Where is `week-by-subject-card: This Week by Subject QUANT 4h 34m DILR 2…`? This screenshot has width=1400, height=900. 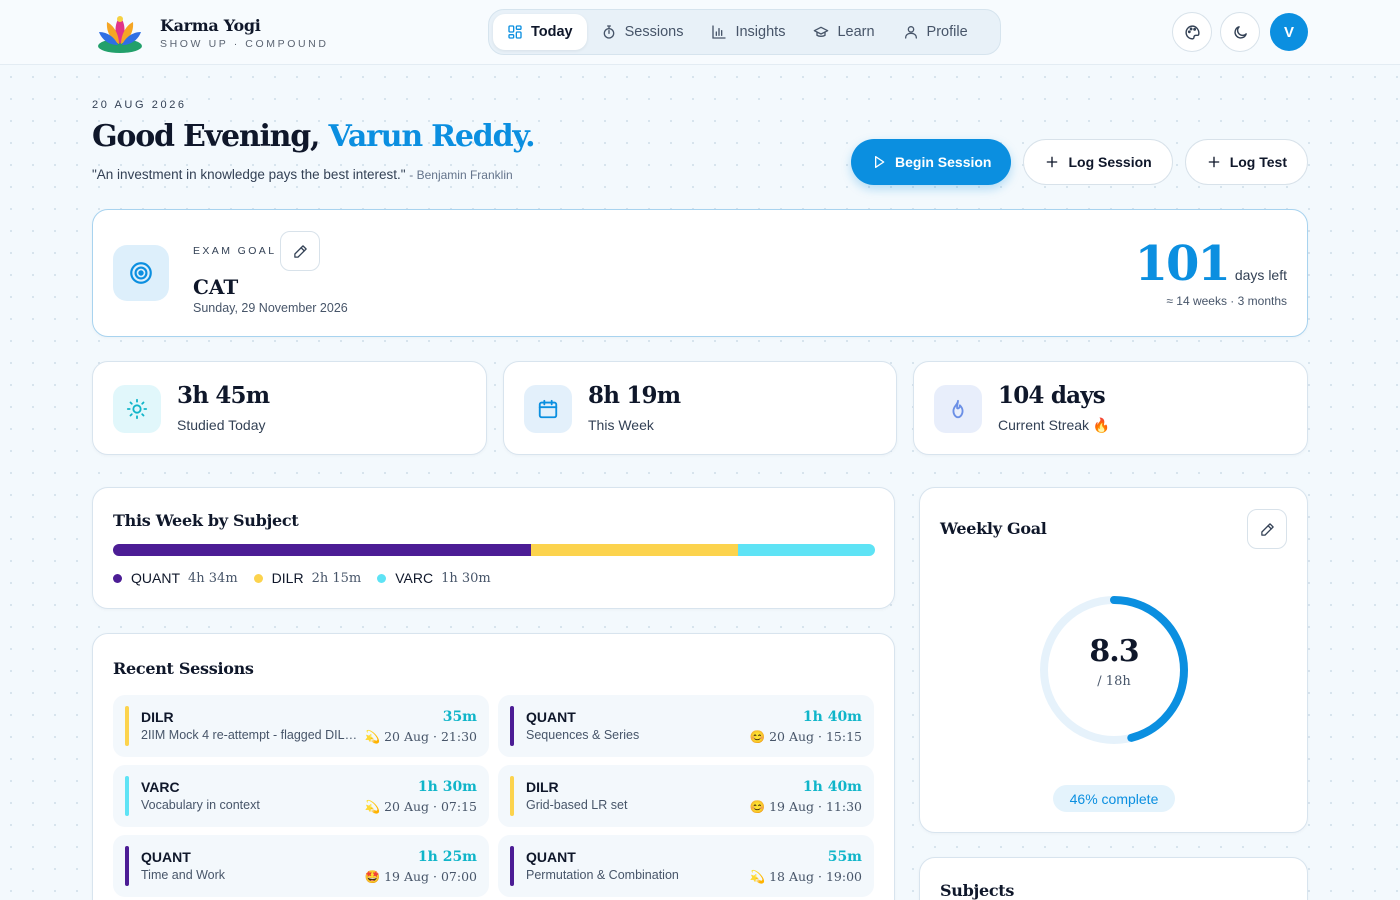
week-by-subject-card: This Week by Subject QUANT 4h 34m DILR 2… is located at coordinates (493, 548).